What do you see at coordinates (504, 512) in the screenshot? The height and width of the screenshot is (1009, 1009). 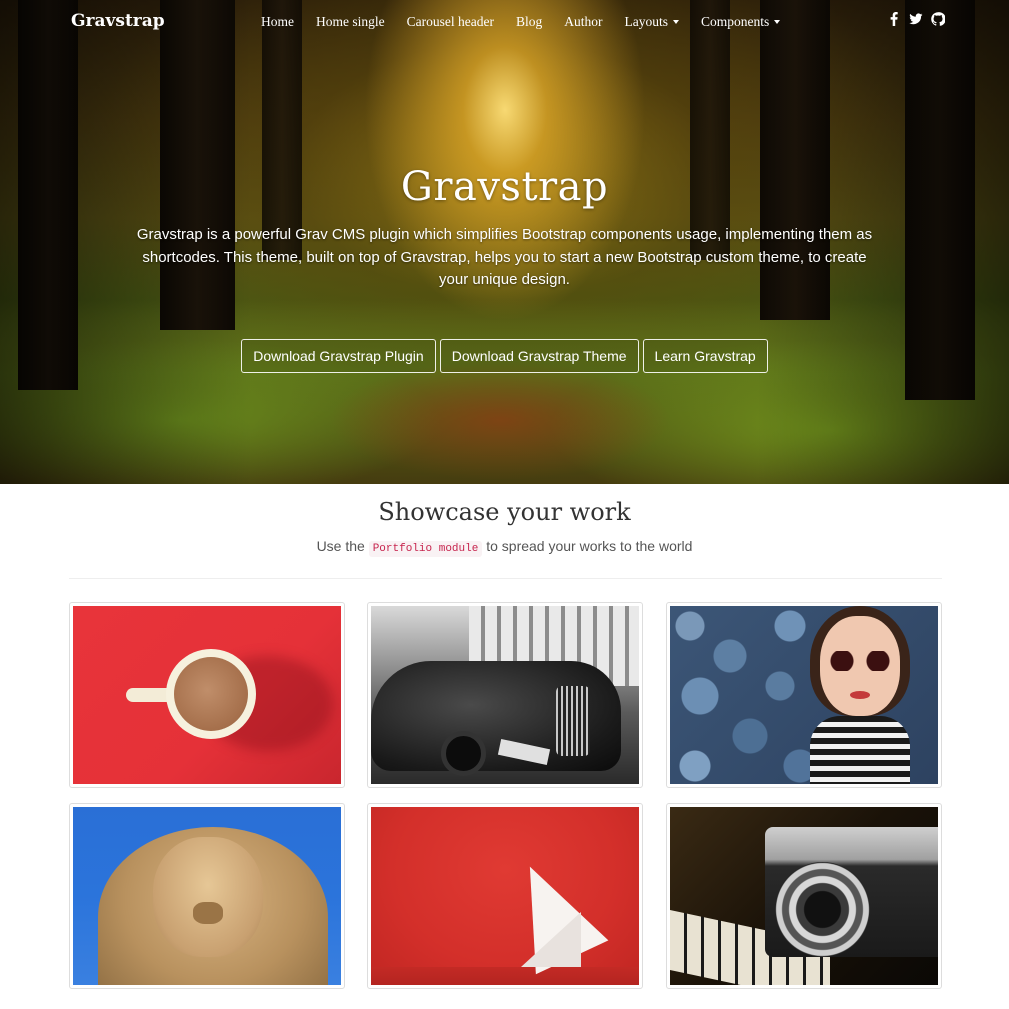 I see `showcase-title: Showcase your work` at bounding box center [504, 512].